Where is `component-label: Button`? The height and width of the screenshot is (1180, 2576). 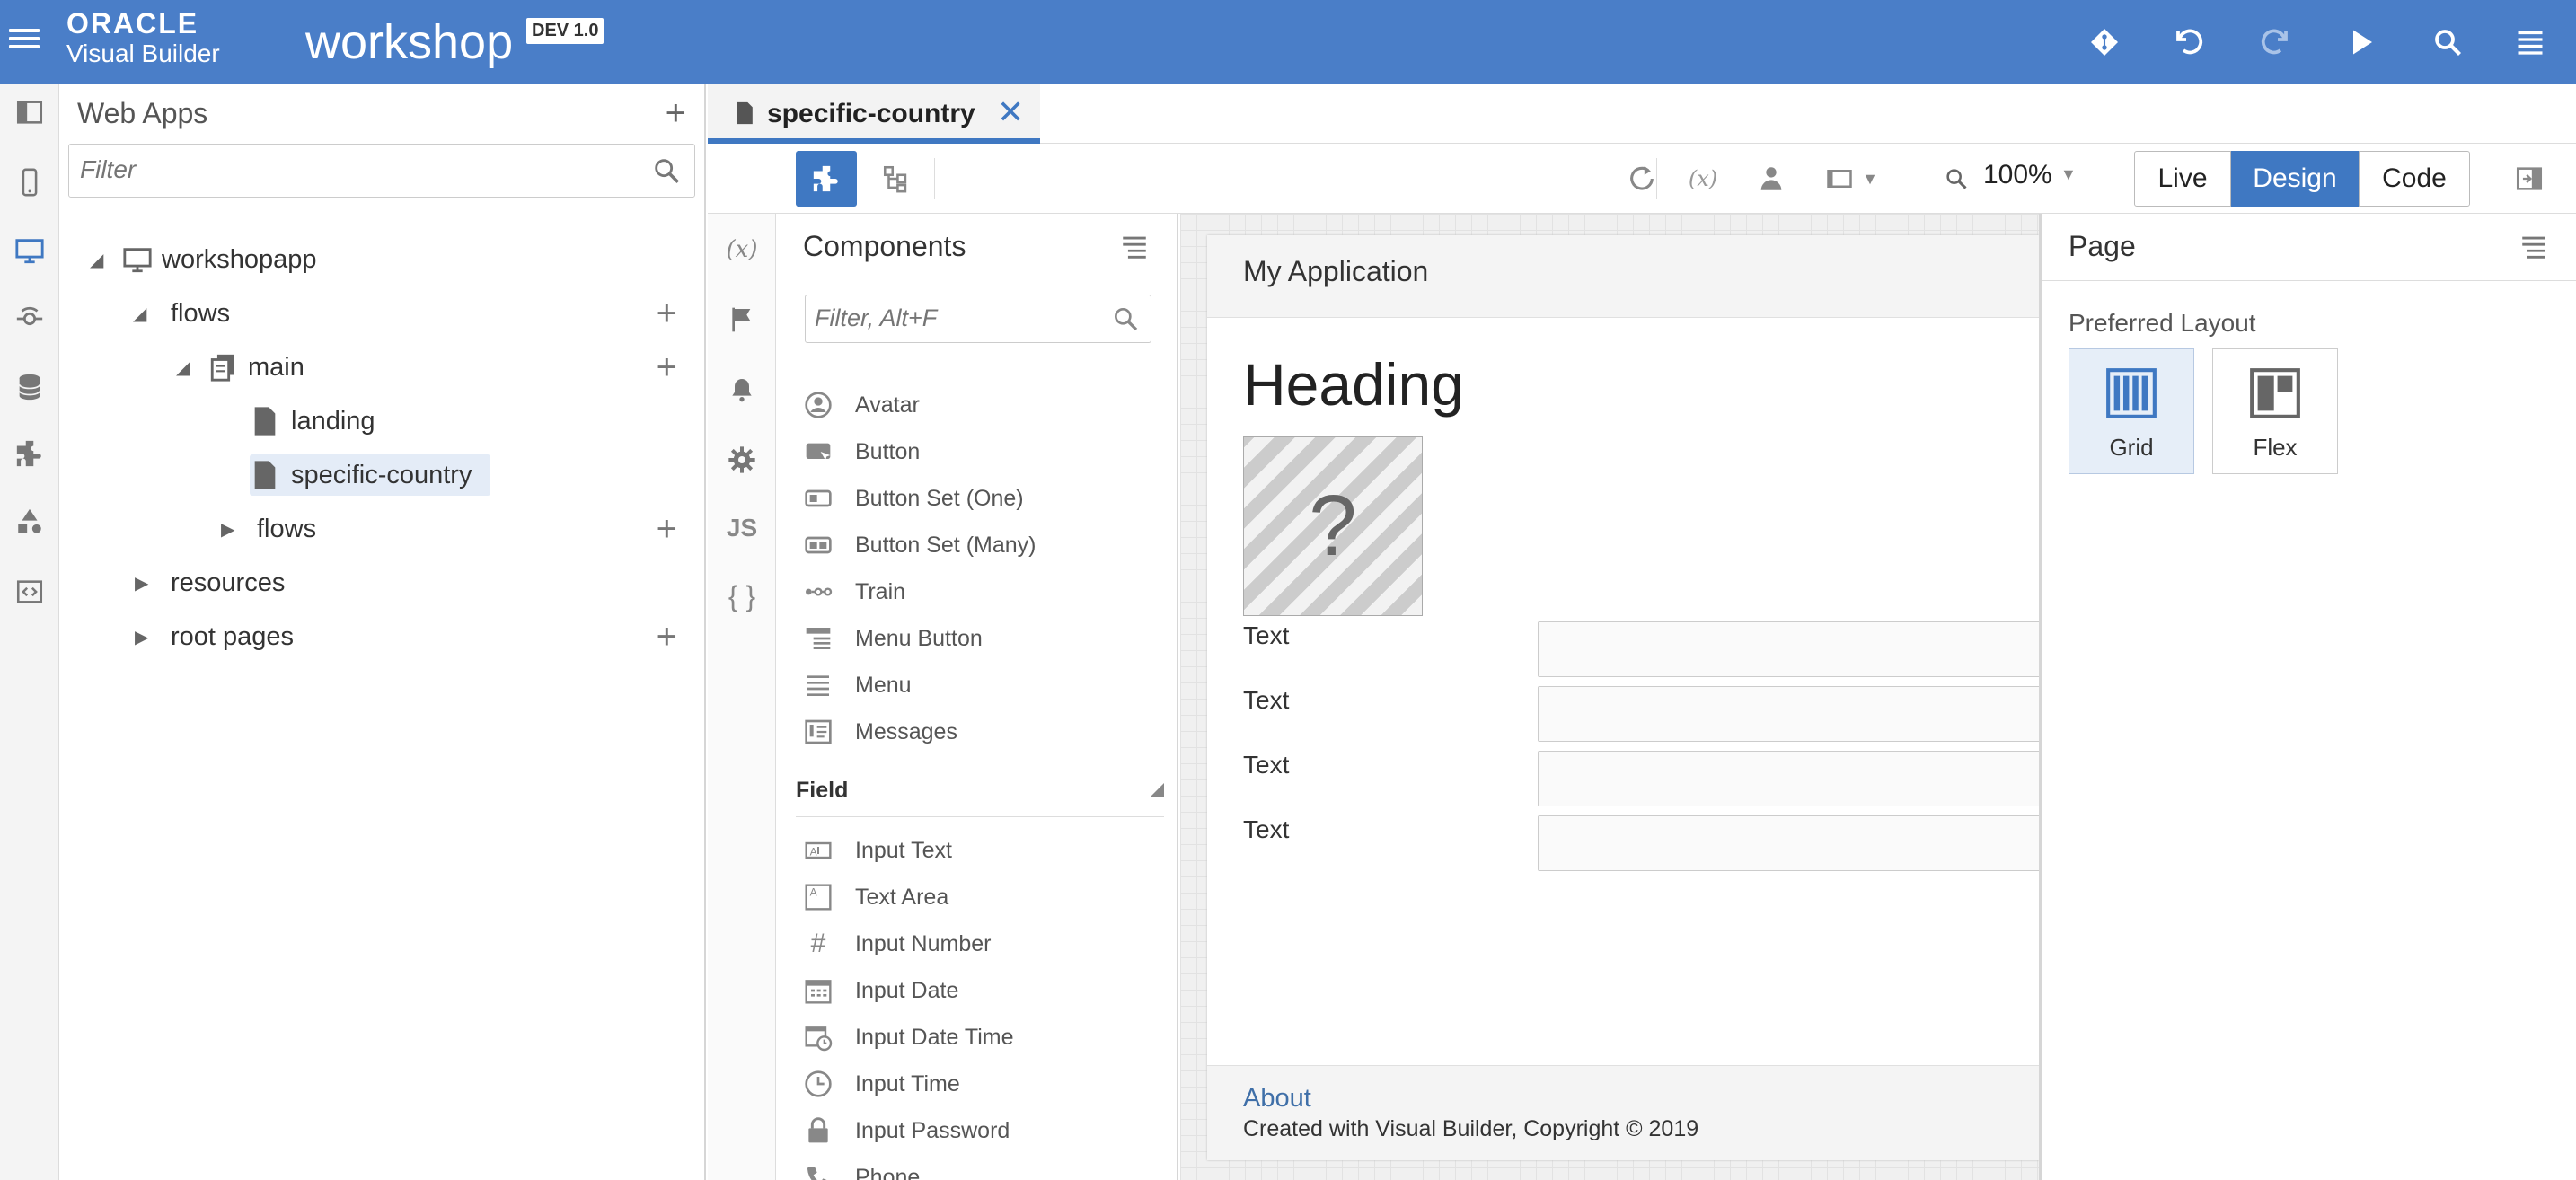
component-label: Button is located at coordinates (888, 451).